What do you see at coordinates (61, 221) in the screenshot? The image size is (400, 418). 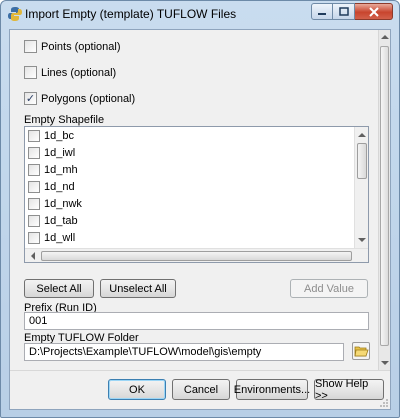 I see `item-label: 1d_tab` at bounding box center [61, 221].